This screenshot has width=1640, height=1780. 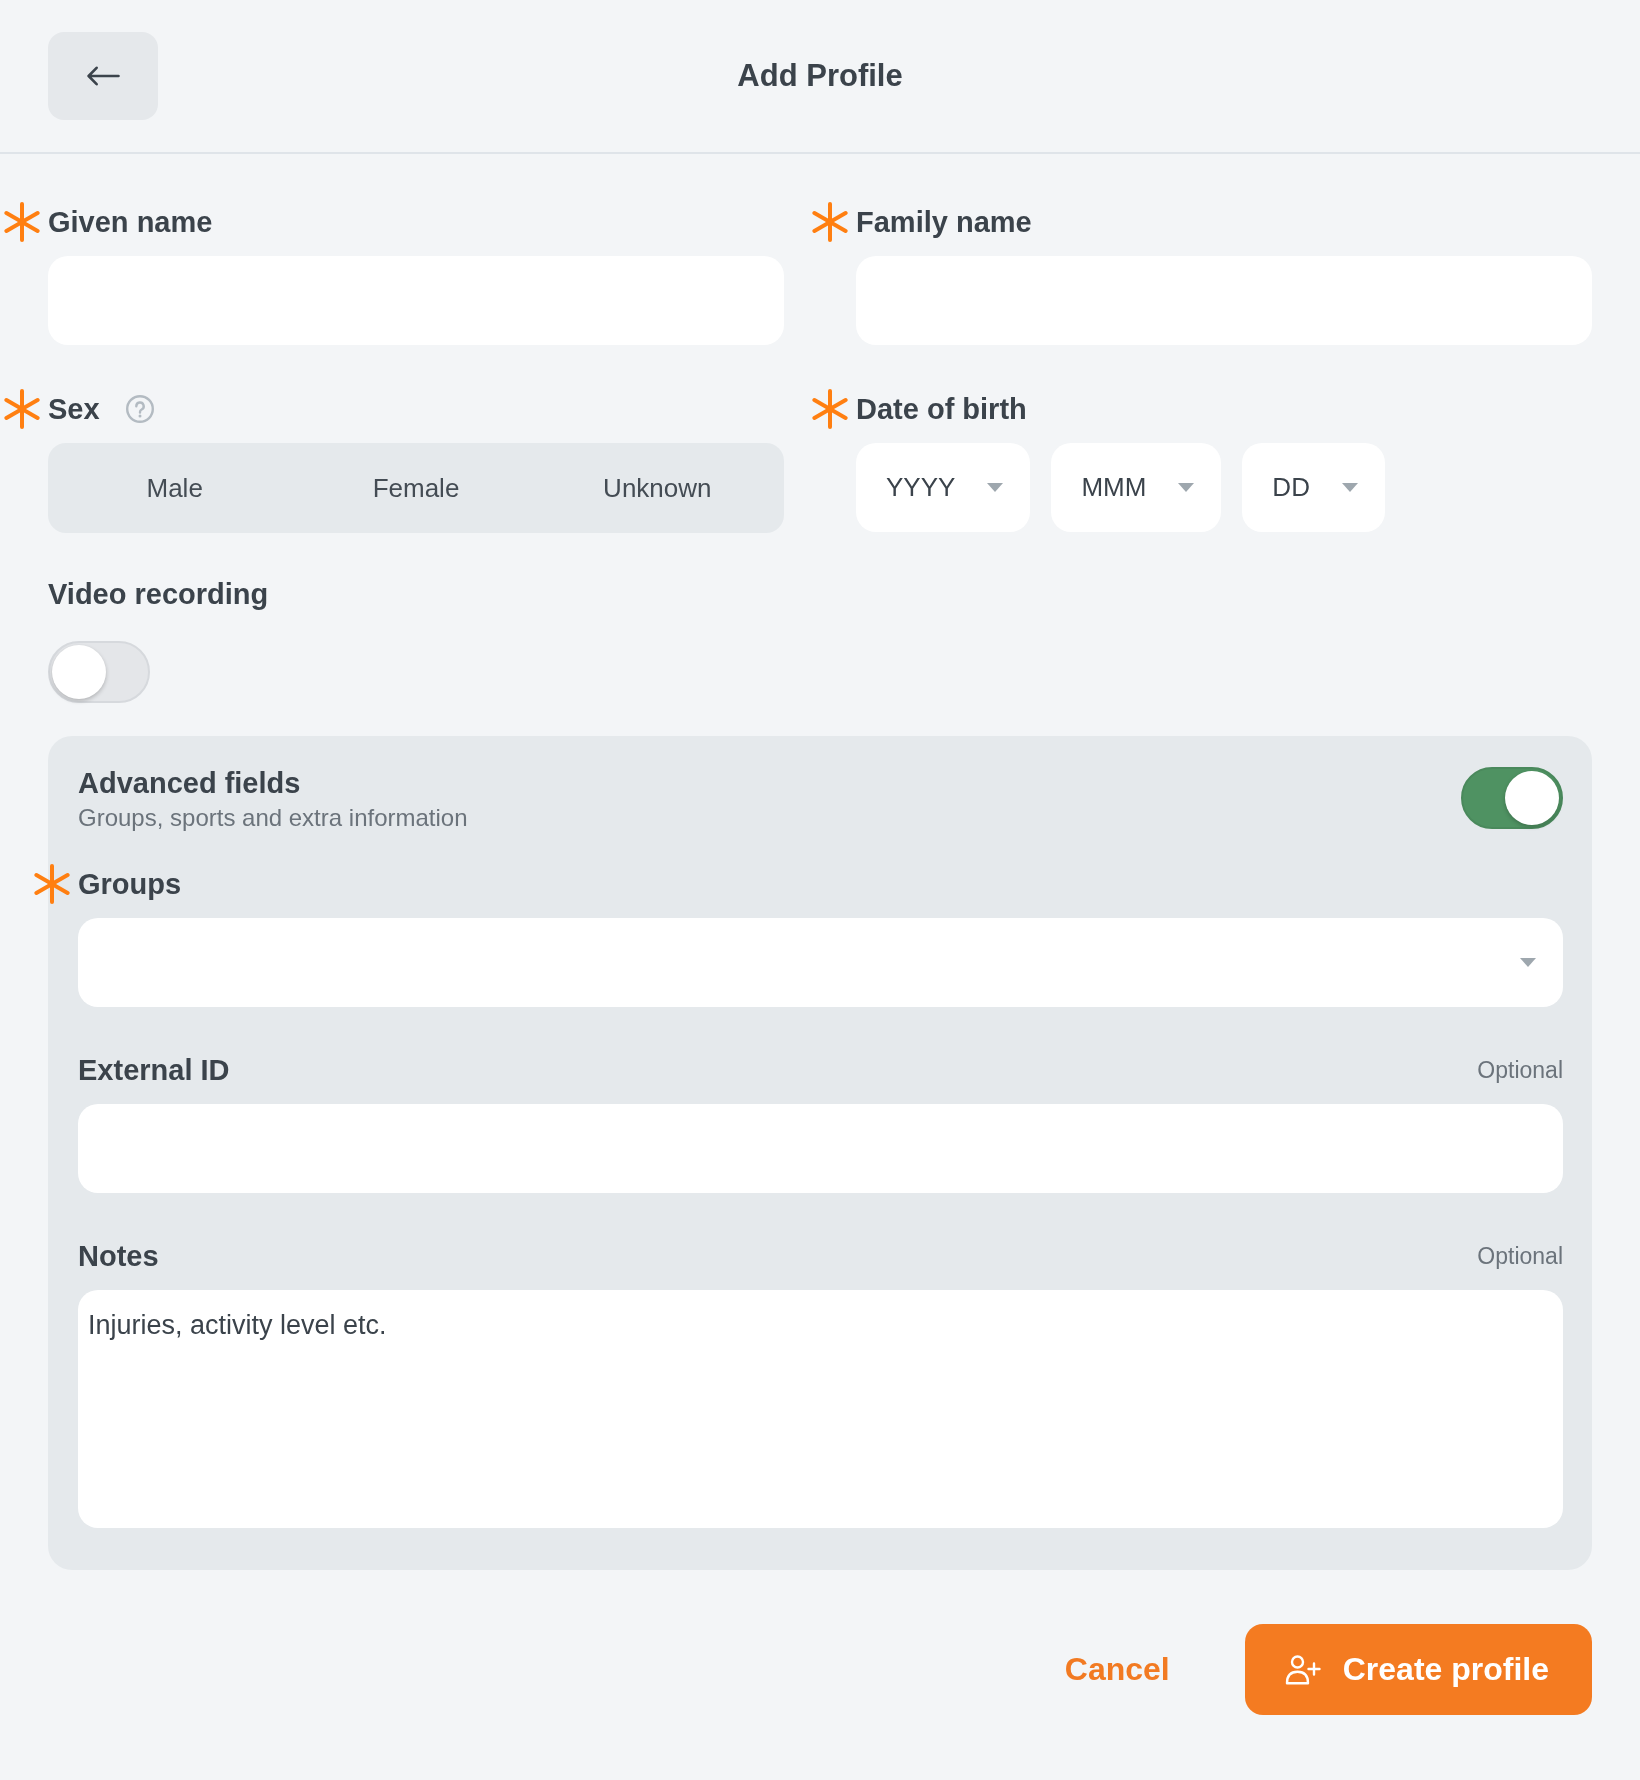 What do you see at coordinates (943, 487) in the screenshot?
I see `dropdown-select: YYYY` at bounding box center [943, 487].